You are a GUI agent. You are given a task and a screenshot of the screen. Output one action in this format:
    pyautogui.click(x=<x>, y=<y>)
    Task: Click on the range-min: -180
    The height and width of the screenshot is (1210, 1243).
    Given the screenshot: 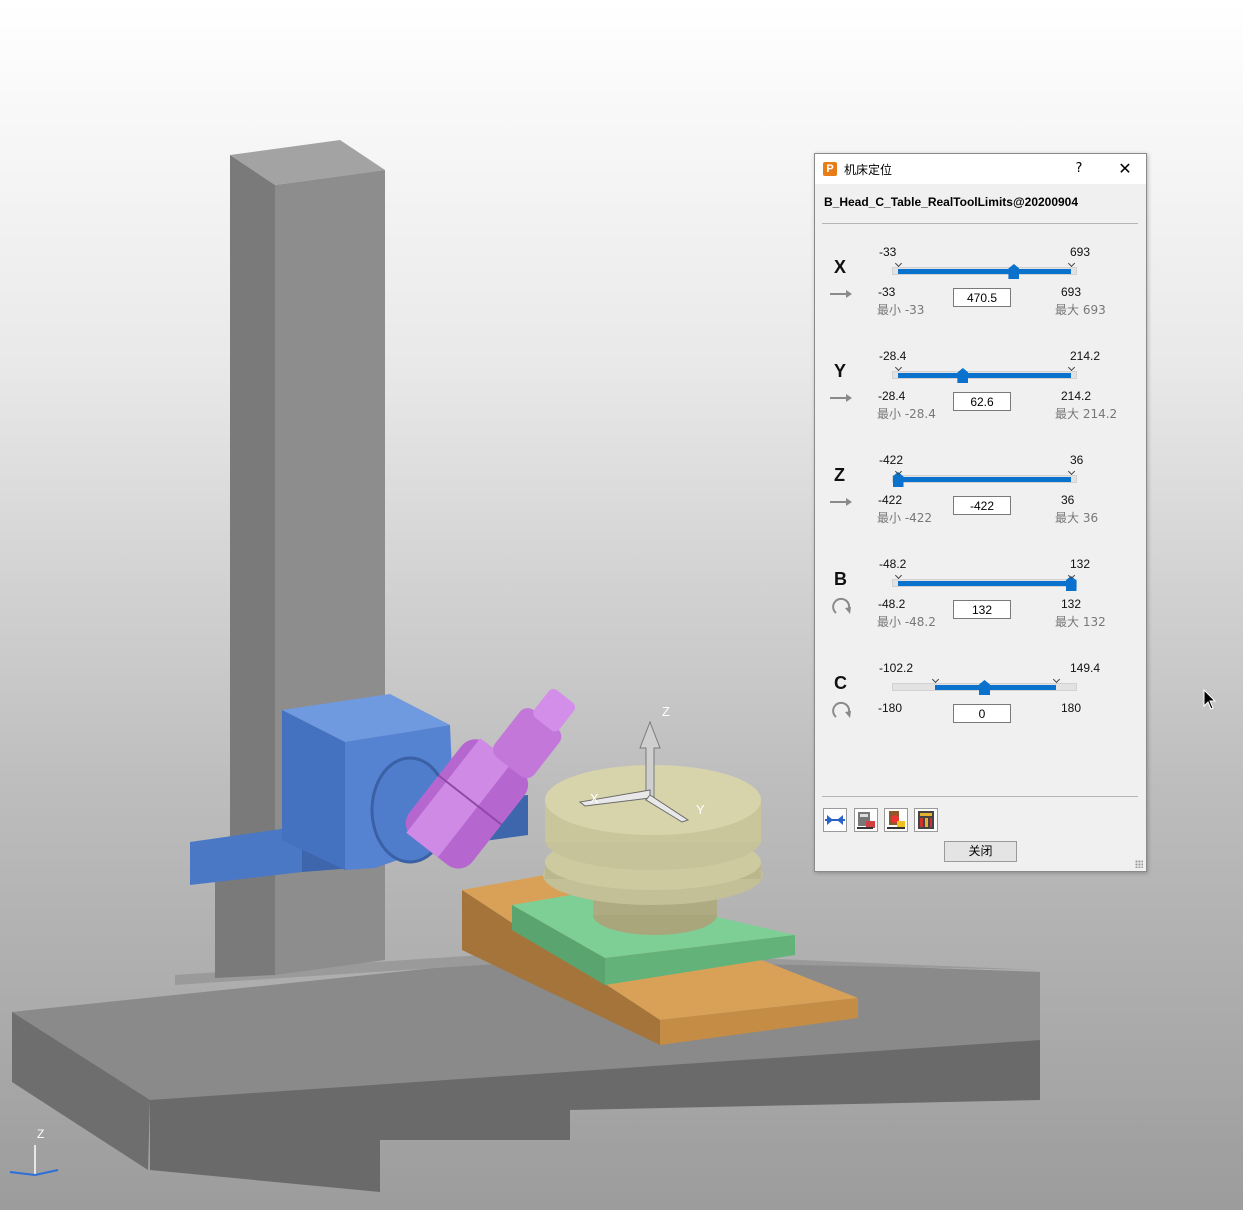 What is the action you would take?
    pyautogui.click(x=890, y=708)
    